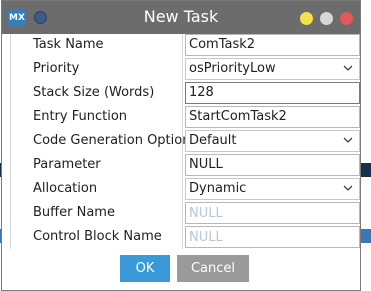  What do you see at coordinates (181, 45) in the screenshot?
I see `form-row-task-name: Task Name ComTask2` at bounding box center [181, 45].